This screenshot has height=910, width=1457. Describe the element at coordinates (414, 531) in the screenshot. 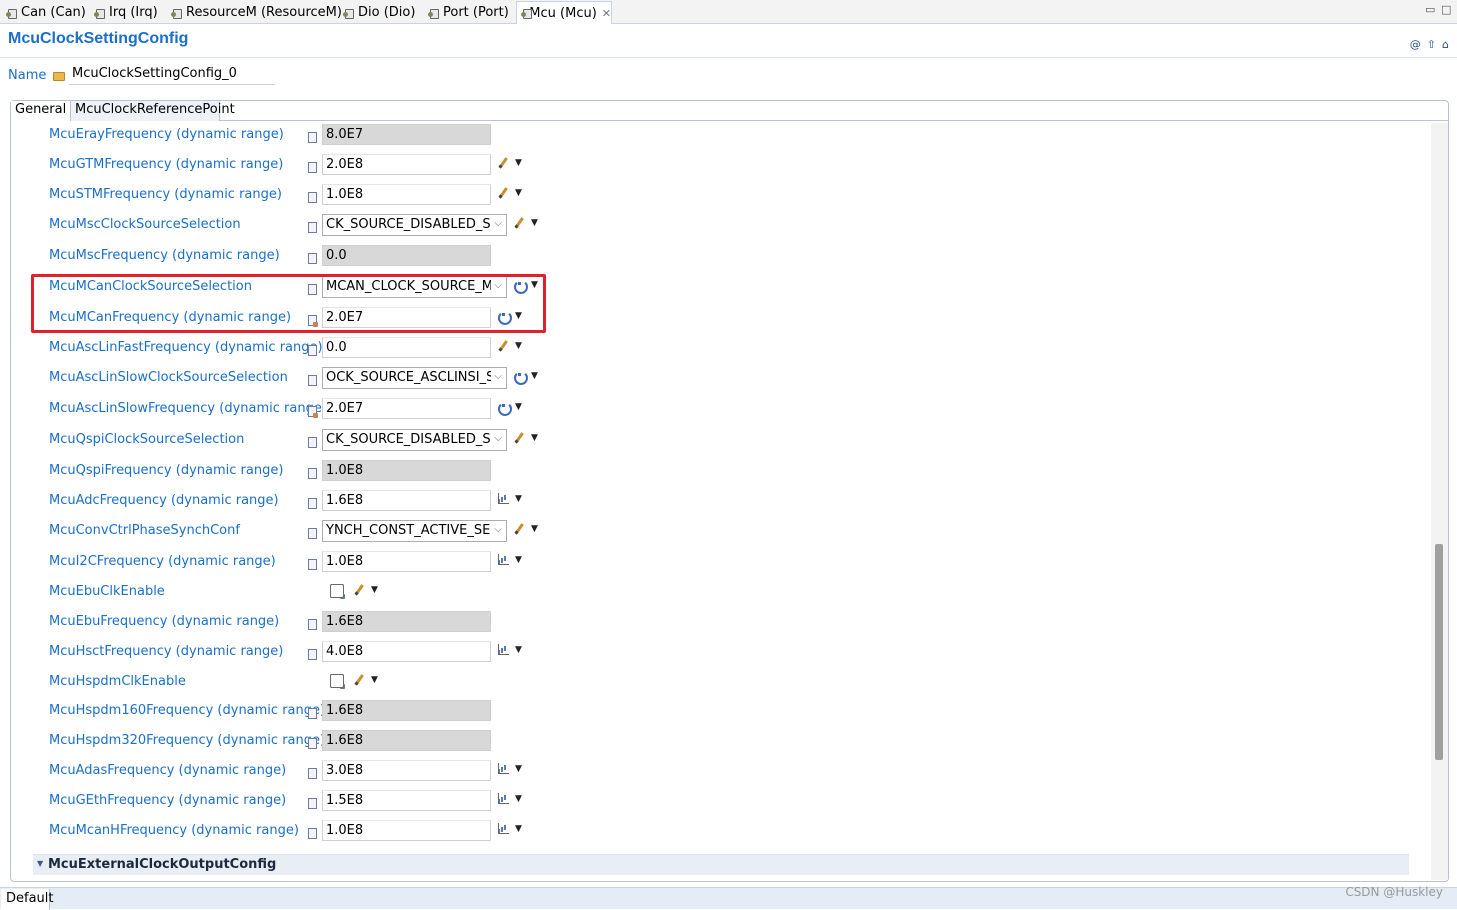

I see `param-value-select: YNCH_CONST_ACTIVE_SEL0 ⌵` at that location.